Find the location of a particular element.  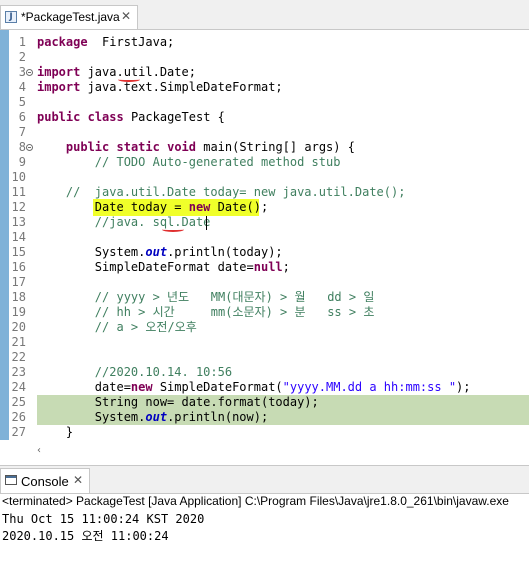

code-line: 27 } is located at coordinates (264, 432).